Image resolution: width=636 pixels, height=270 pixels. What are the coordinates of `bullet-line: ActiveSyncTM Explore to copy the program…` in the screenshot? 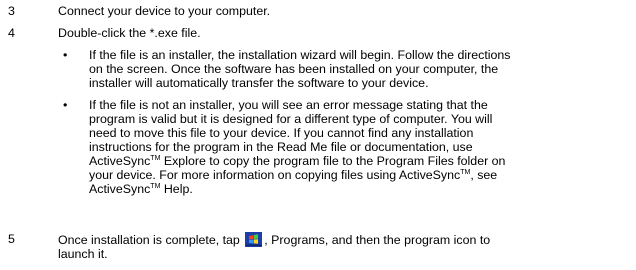 It's located at (356, 161).